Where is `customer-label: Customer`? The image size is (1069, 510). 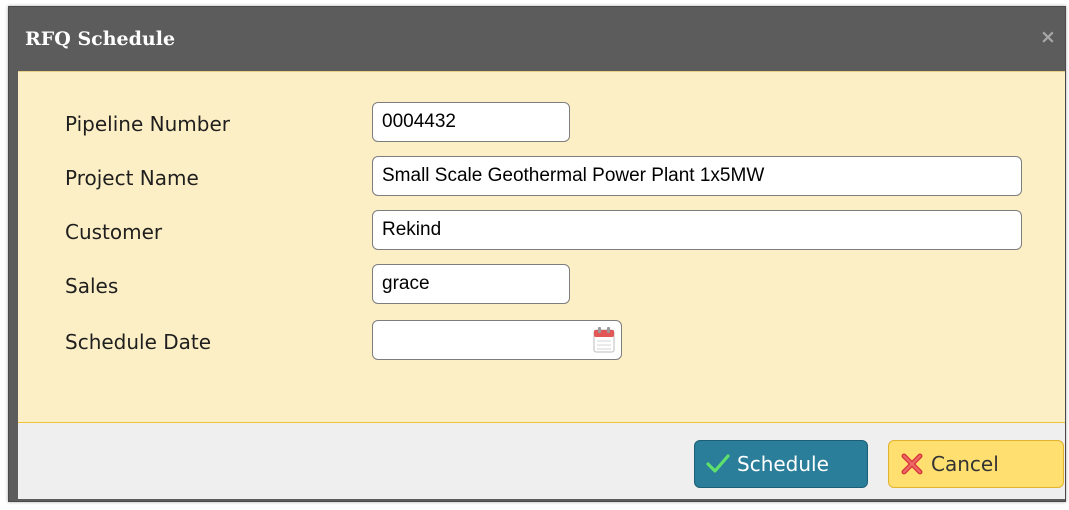
customer-label: Customer is located at coordinates (114, 232).